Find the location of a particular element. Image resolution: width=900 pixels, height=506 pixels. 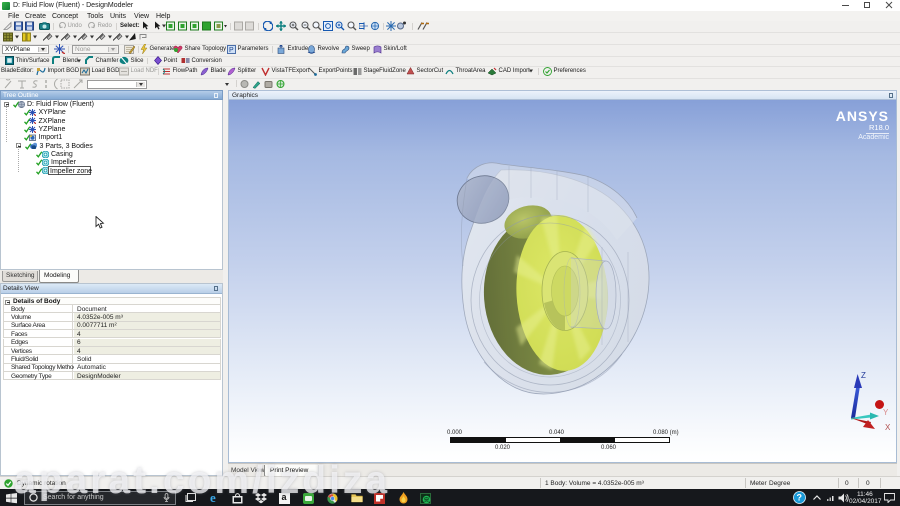

svg-text: Z is located at coordinates (863, 375).